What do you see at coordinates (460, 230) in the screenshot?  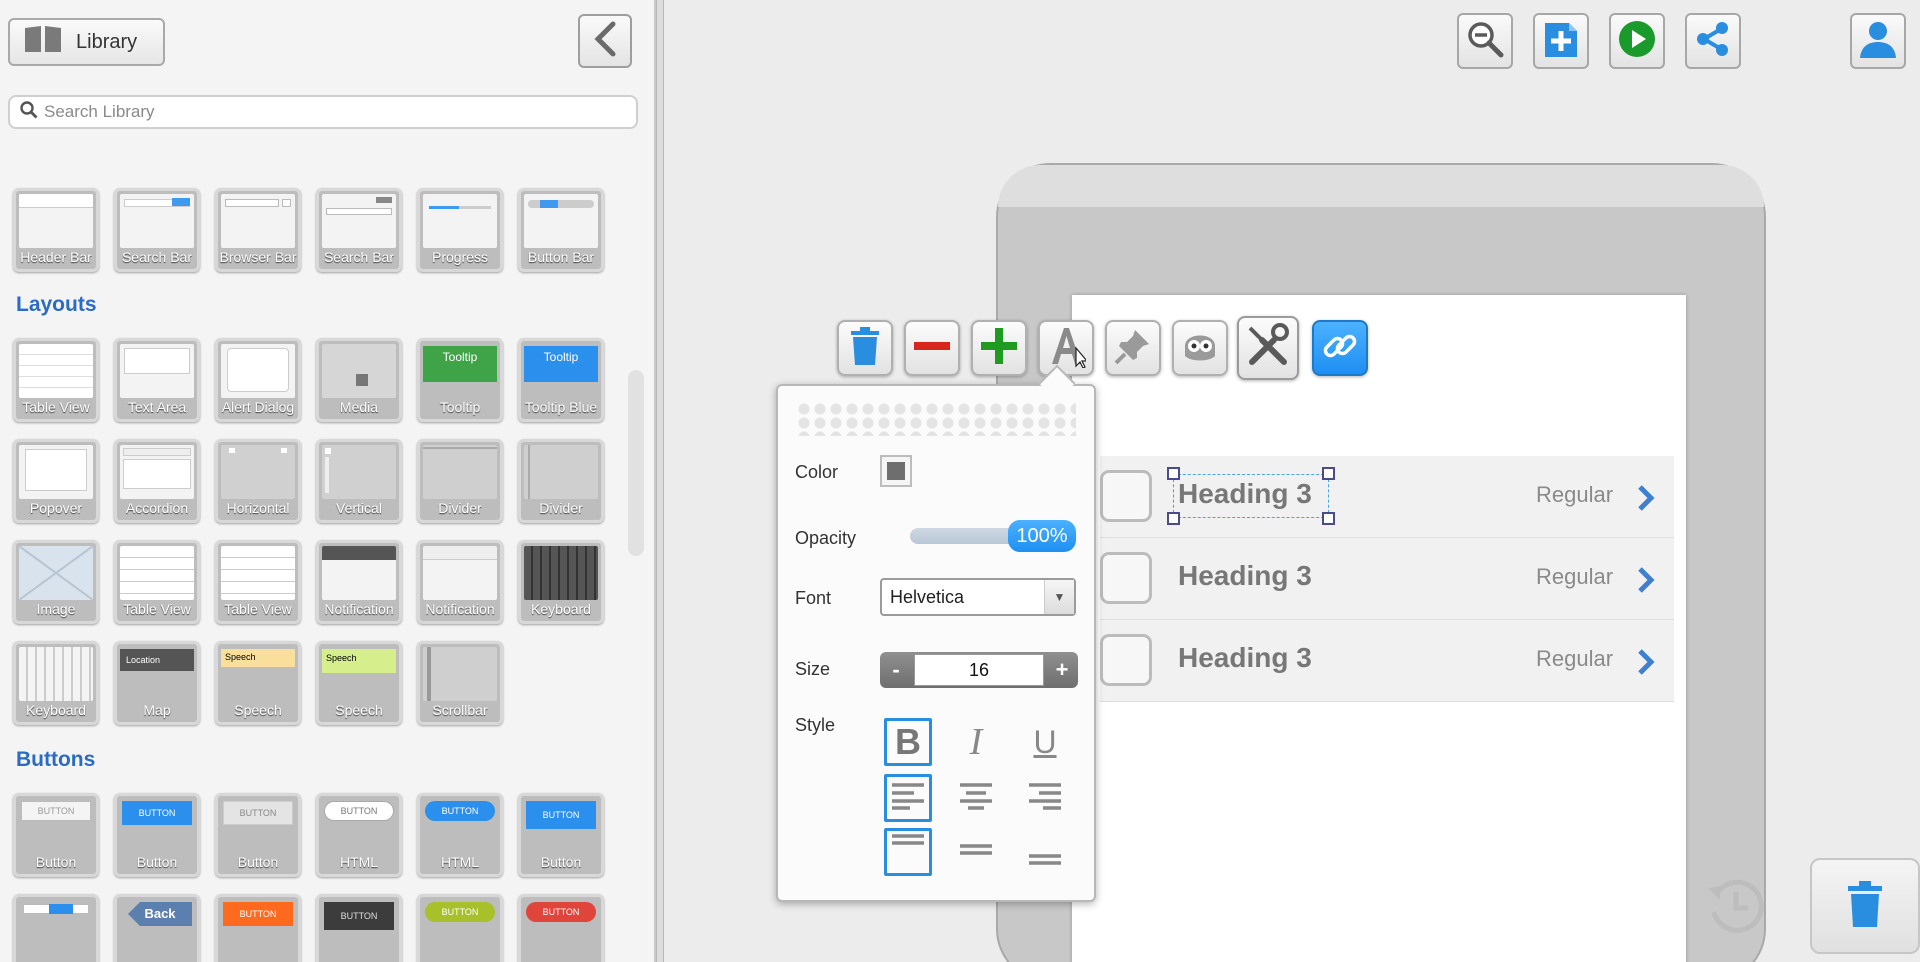 I see `library-item-progress: Progress` at bounding box center [460, 230].